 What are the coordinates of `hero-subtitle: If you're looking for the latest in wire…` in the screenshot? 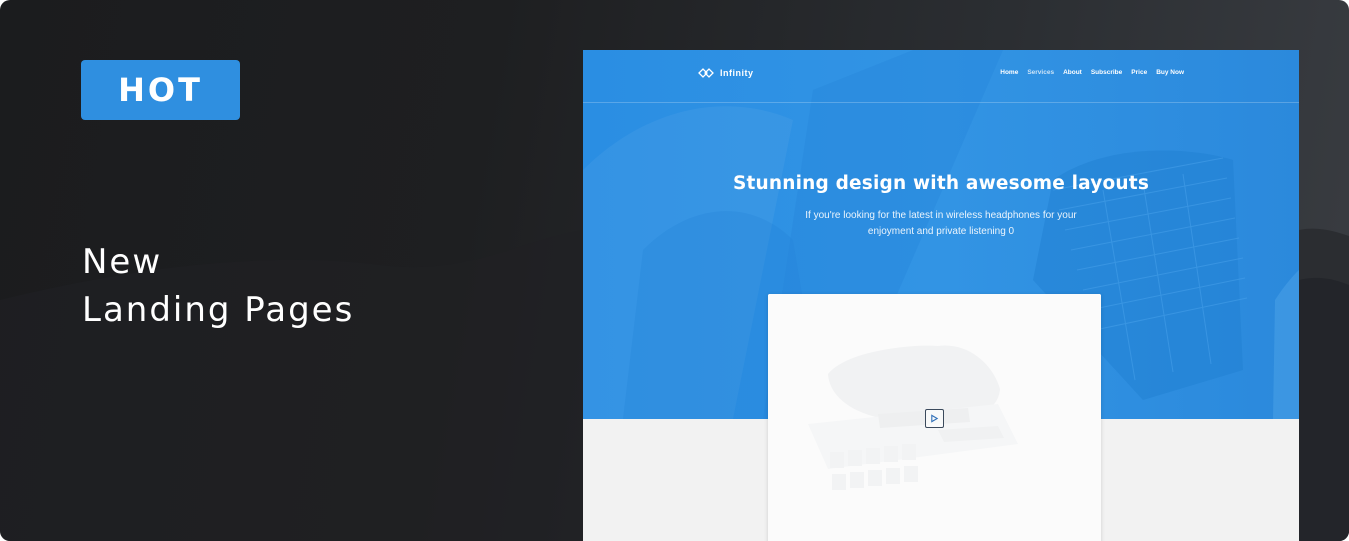 It's located at (941, 224).